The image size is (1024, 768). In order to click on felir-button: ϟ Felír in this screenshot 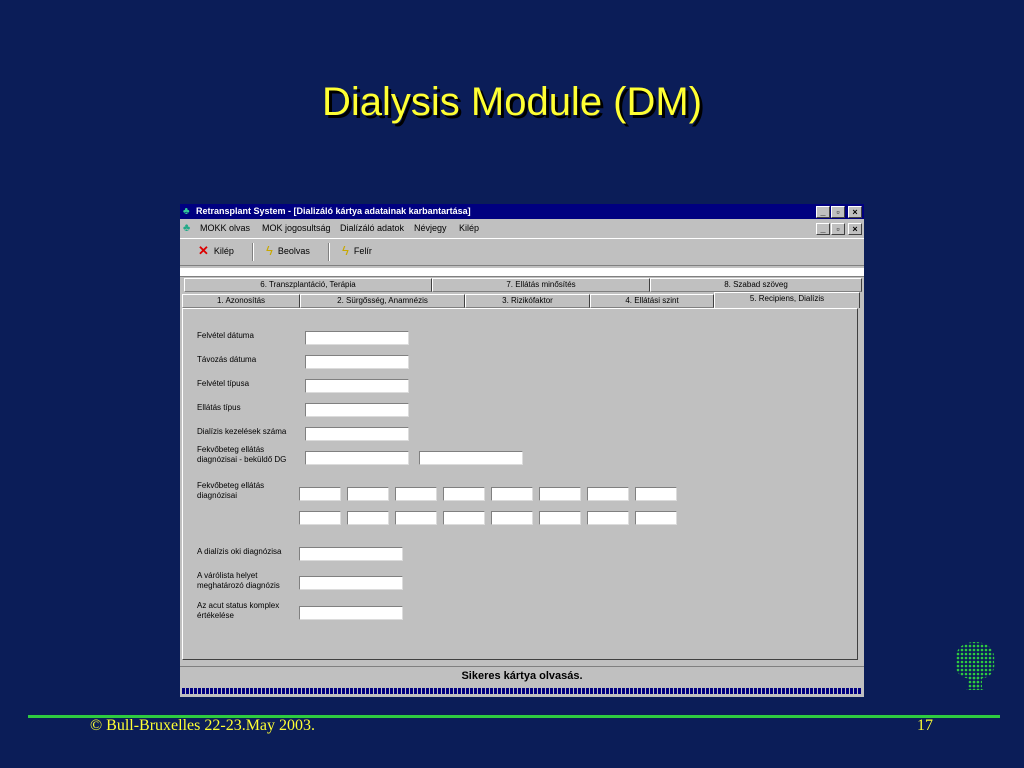, I will do `click(357, 250)`.